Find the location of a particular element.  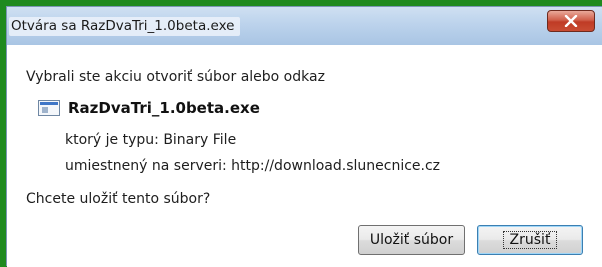

executable-file-icon is located at coordinates (49, 108).